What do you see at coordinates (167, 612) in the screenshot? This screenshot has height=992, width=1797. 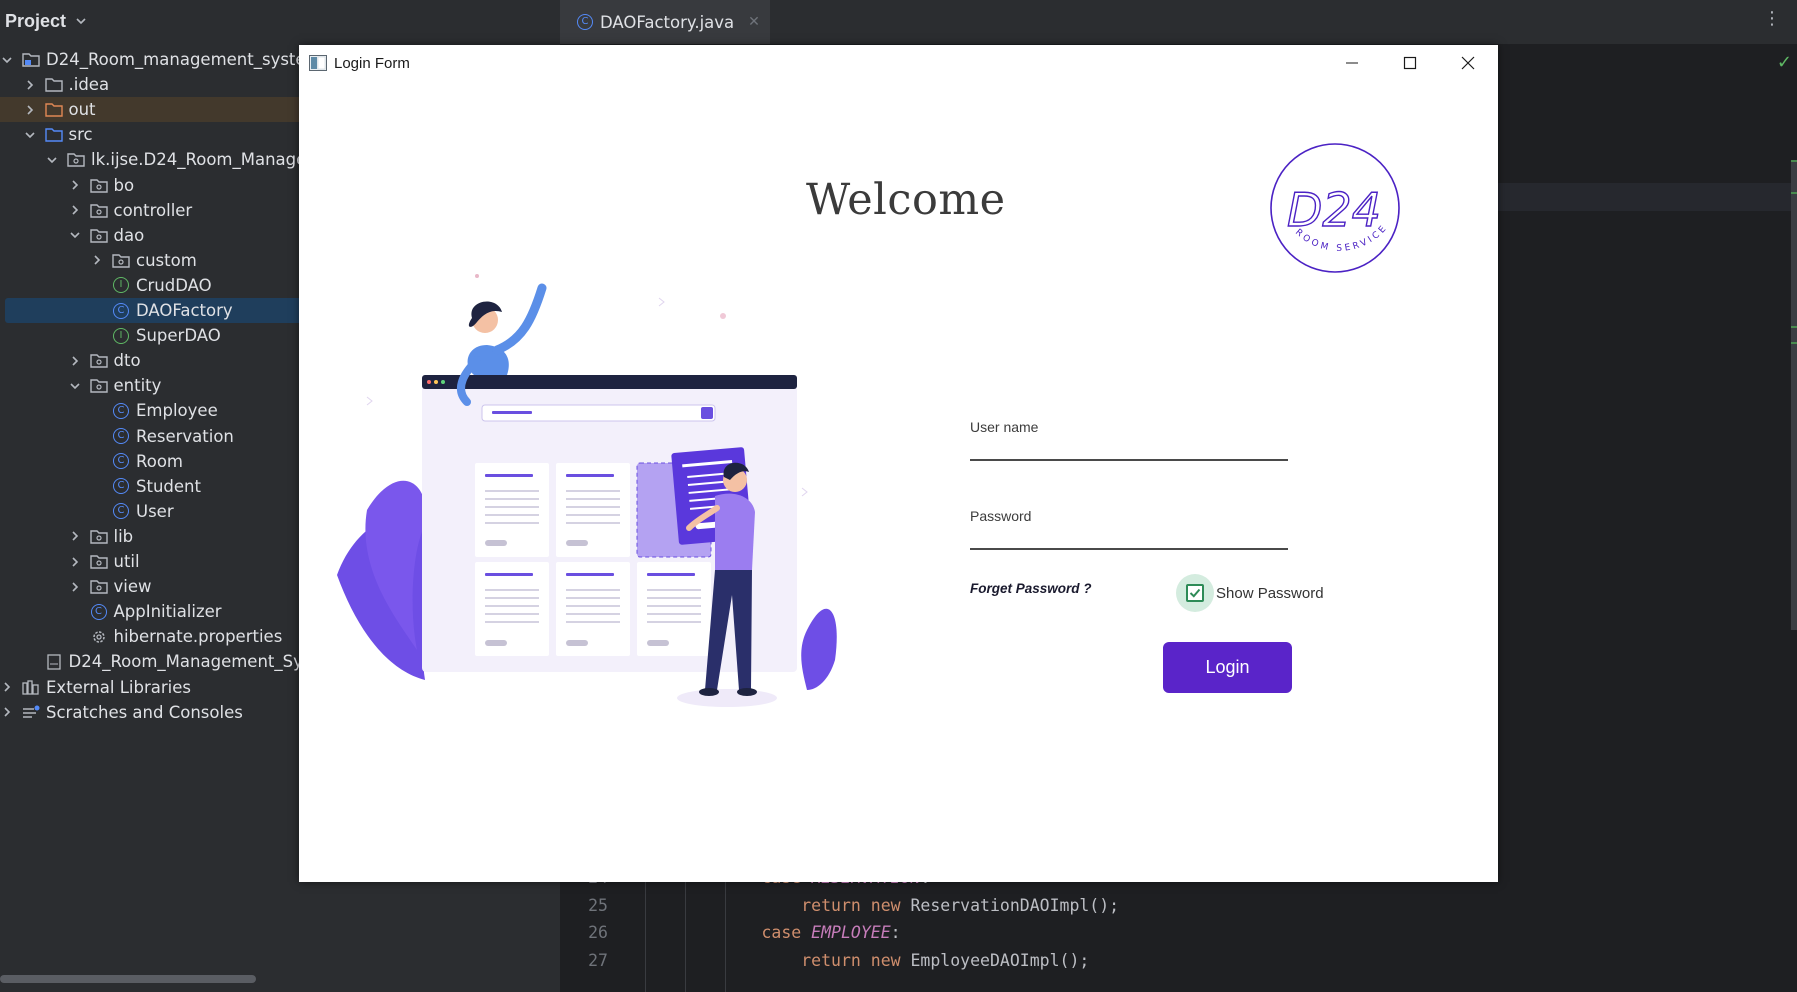 I see `tree-item-label: AppInitializer` at bounding box center [167, 612].